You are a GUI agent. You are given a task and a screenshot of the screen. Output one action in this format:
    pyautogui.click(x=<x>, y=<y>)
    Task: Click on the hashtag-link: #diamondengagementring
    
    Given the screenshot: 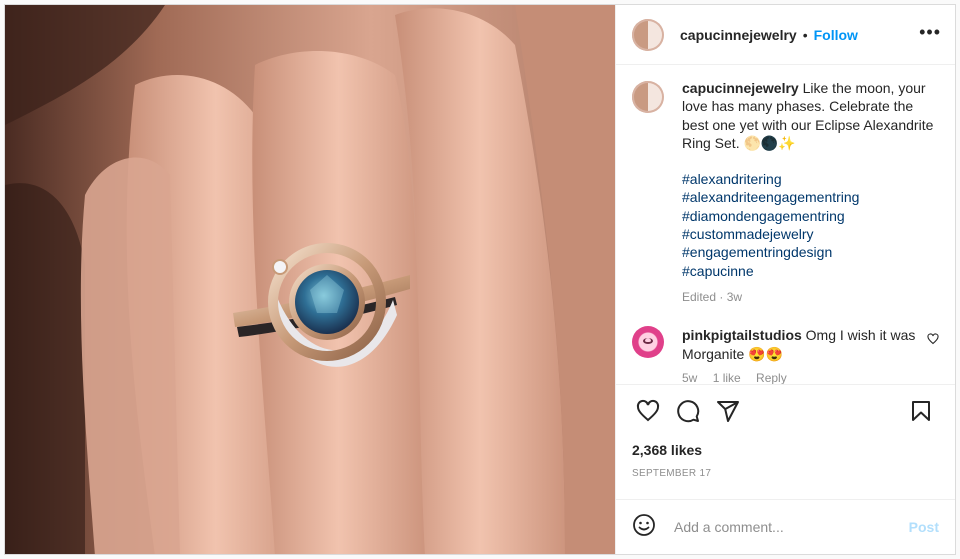 What is the action you would take?
    pyautogui.click(x=810, y=216)
    